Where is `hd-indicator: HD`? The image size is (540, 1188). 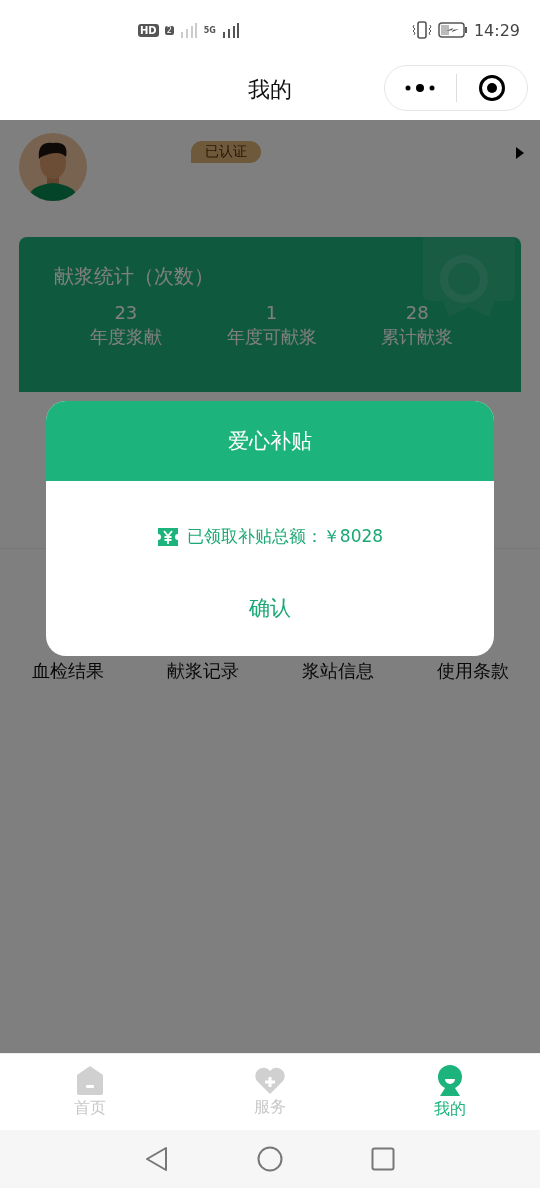 hd-indicator: HD is located at coordinates (148, 30).